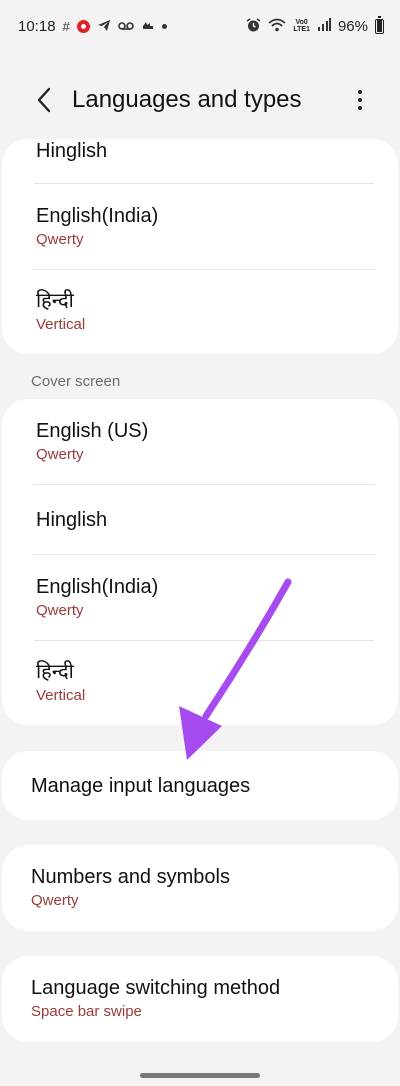 Image resolution: width=400 pixels, height=1086 pixels. Describe the element at coordinates (104, 26) in the screenshot. I see `telegram-icon` at that location.